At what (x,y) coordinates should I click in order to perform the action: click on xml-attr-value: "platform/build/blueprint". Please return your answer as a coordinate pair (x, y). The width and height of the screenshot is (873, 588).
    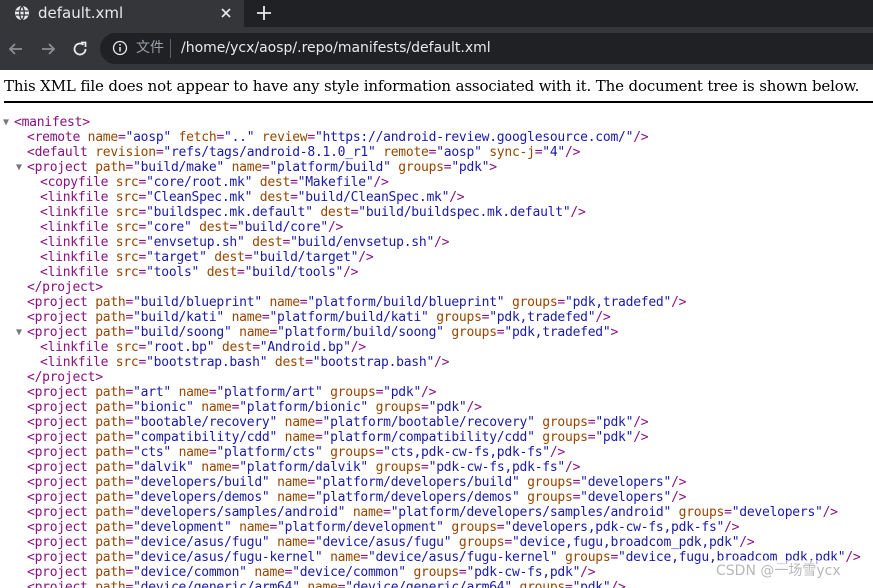
    Looking at the image, I should click on (406, 302).